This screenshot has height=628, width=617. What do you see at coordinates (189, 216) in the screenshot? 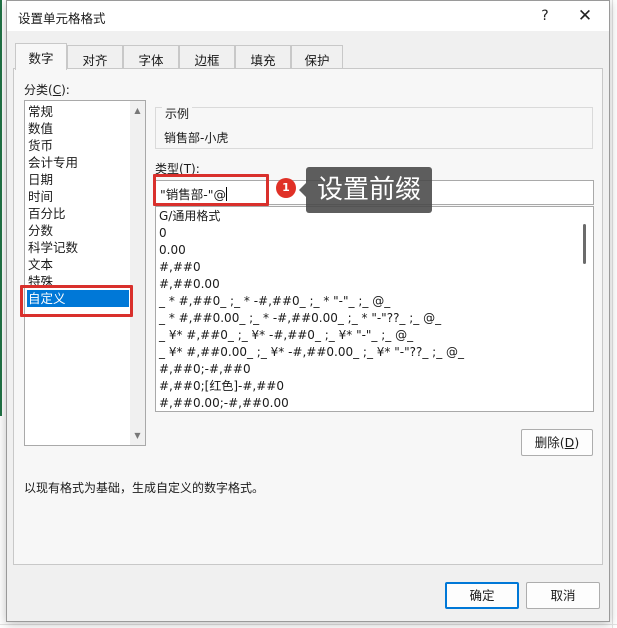
I see `list-item: G/通用格式` at bounding box center [189, 216].